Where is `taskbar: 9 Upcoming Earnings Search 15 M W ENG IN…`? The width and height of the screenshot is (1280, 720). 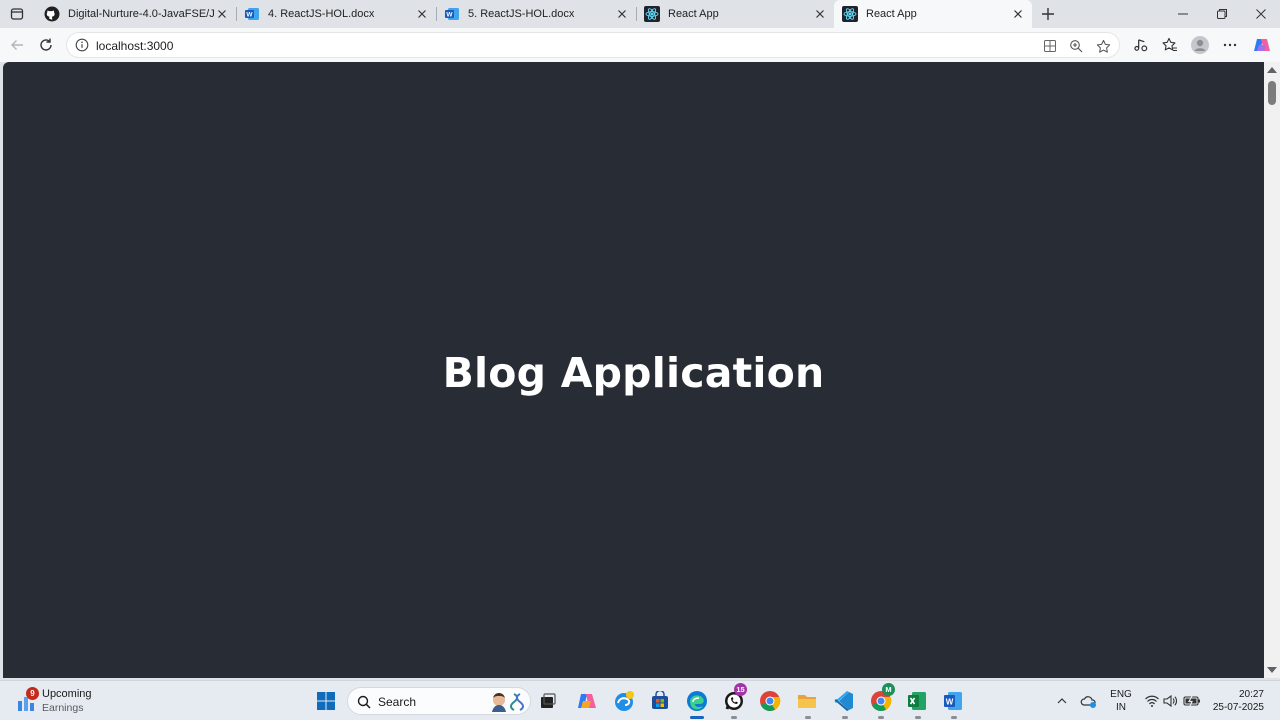 taskbar: 9 Upcoming Earnings Search 15 M W ENG IN… is located at coordinates (640, 700).